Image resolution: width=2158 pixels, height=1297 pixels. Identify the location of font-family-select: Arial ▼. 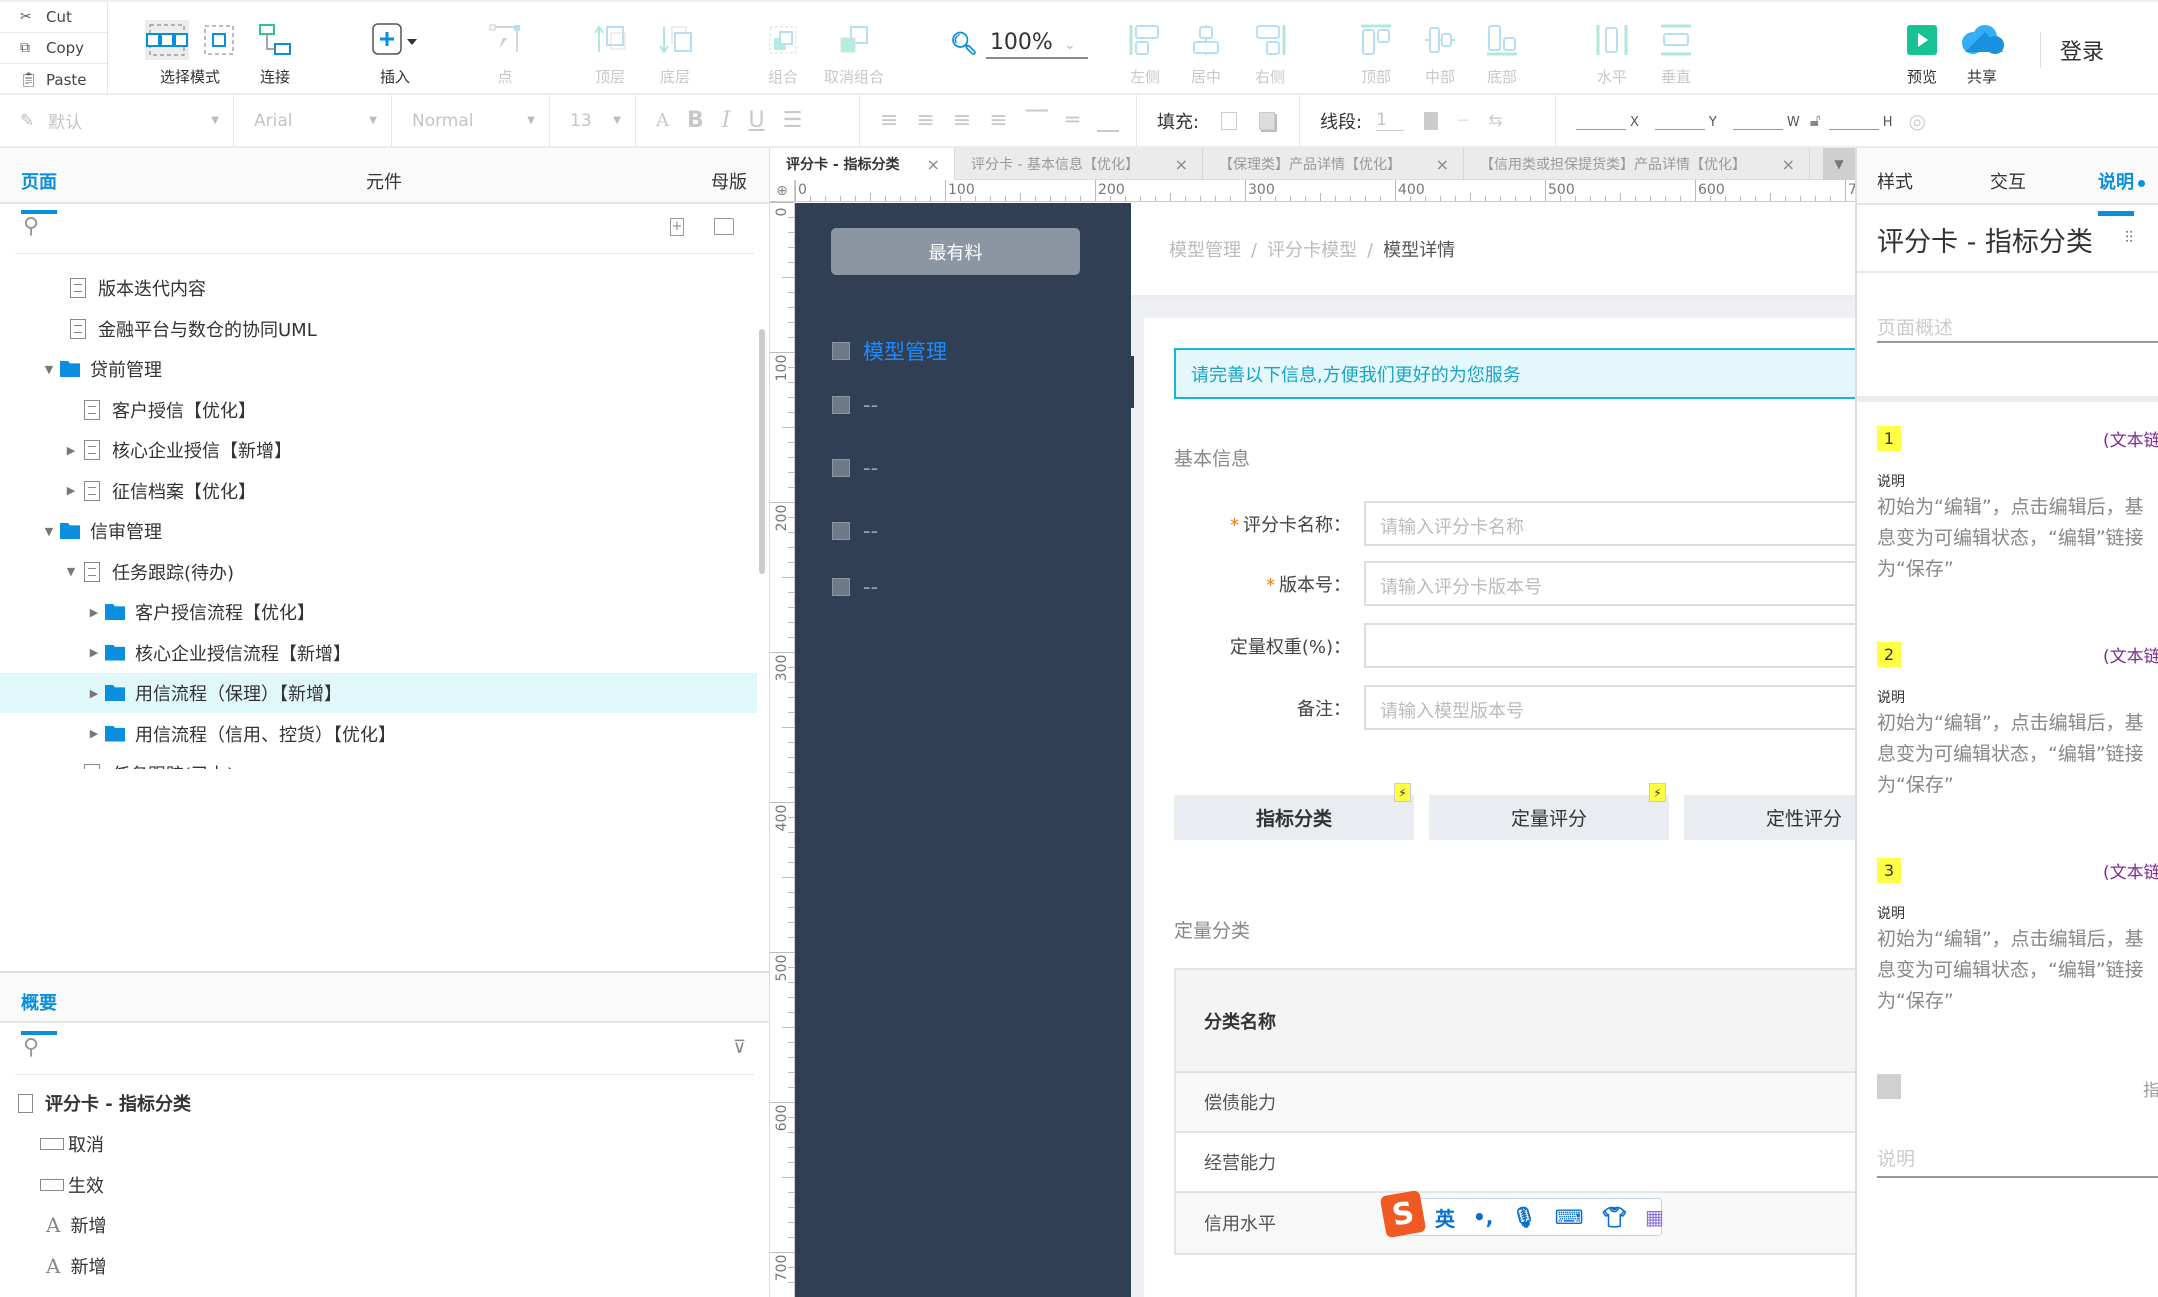
(313, 120).